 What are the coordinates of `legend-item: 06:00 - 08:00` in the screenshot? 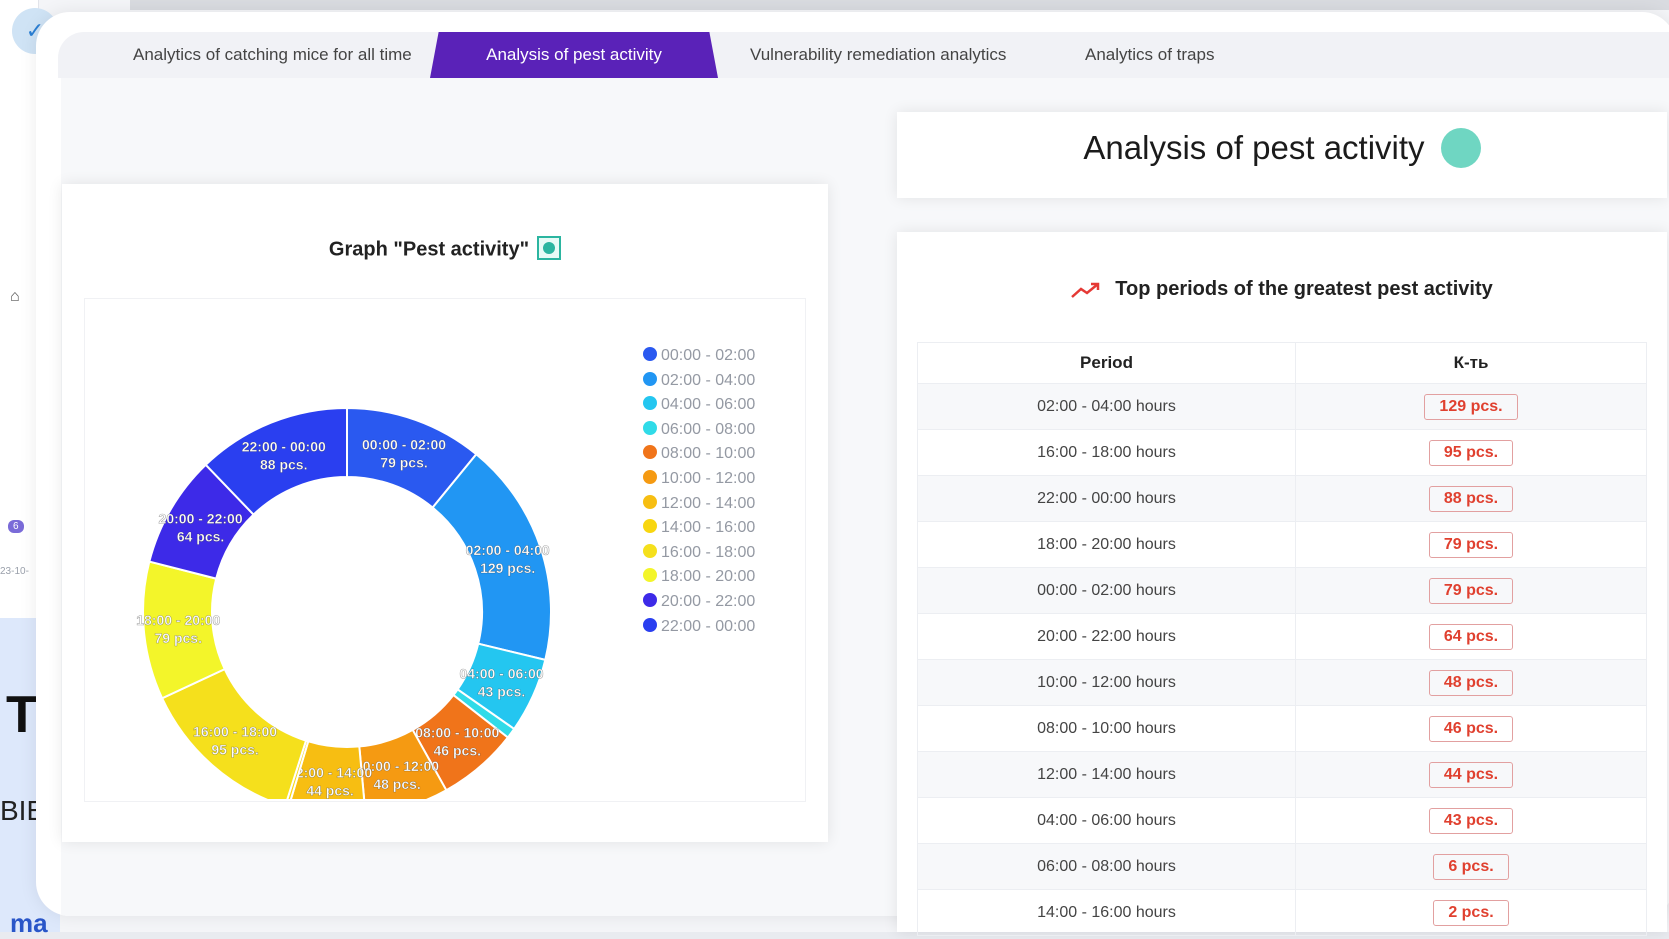 It's located at (699, 433).